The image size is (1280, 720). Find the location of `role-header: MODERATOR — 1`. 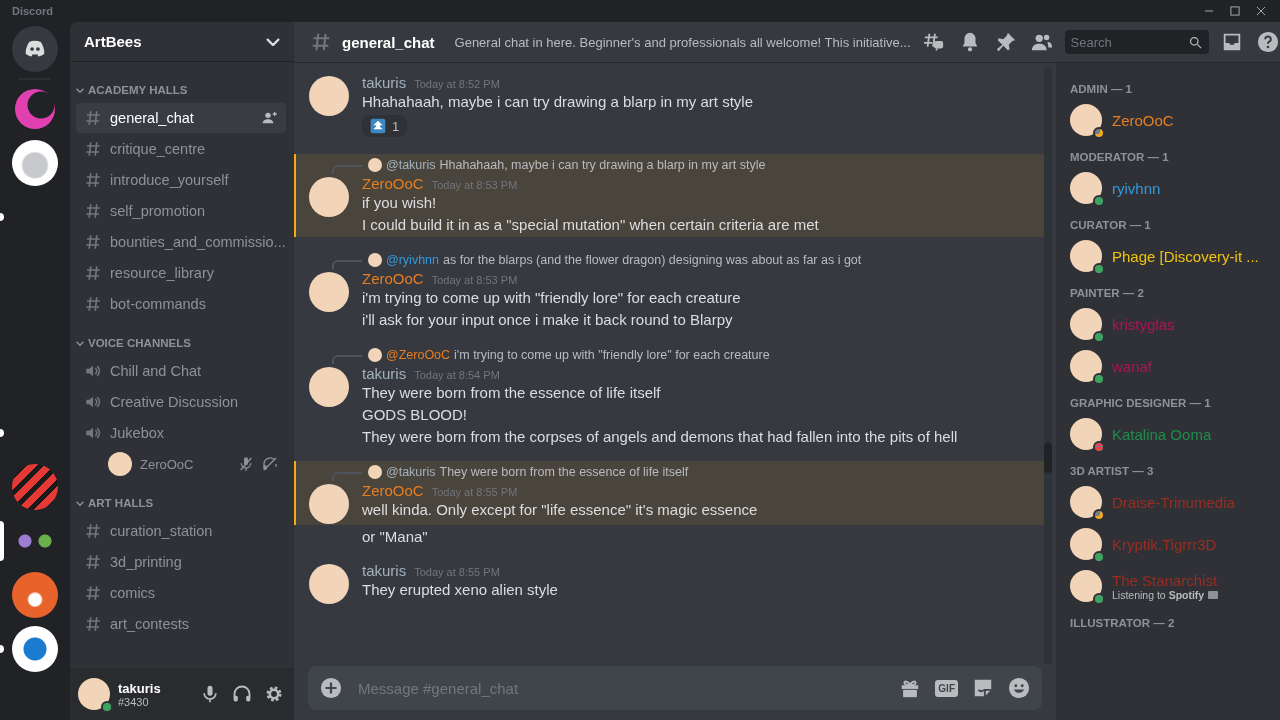

role-header: MODERATOR — 1 is located at coordinates (1120, 157).